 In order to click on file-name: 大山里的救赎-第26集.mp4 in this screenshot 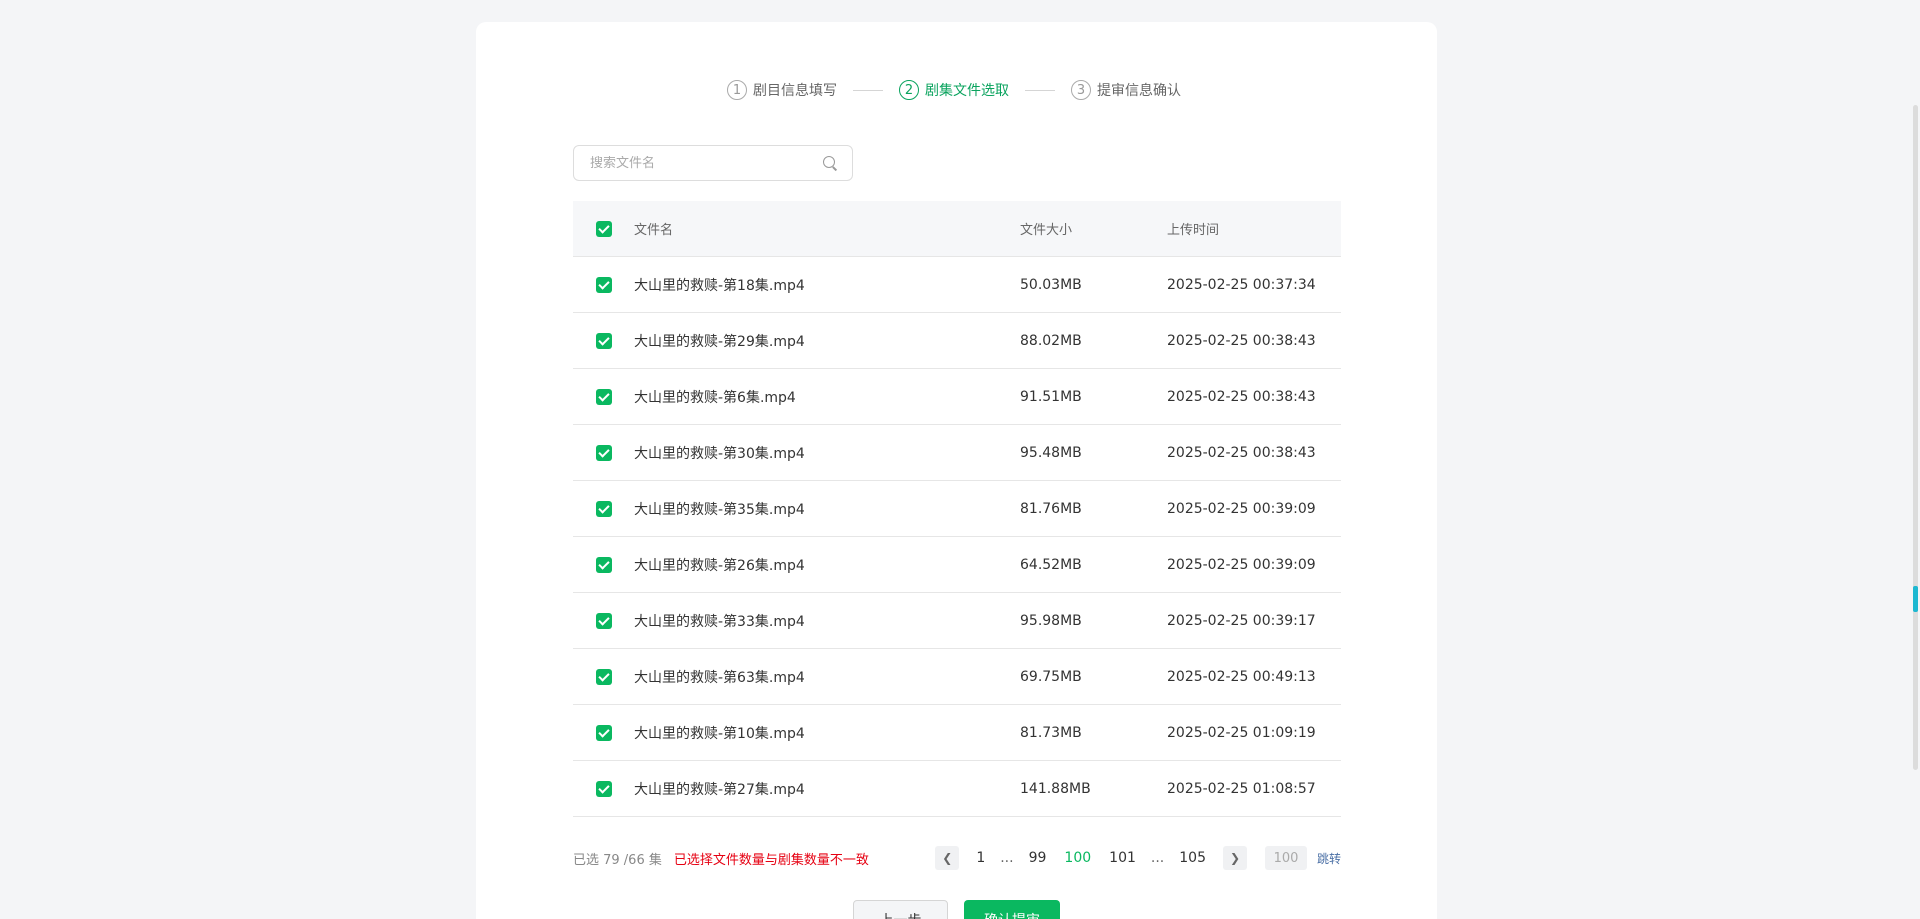, I will do `click(719, 565)`.